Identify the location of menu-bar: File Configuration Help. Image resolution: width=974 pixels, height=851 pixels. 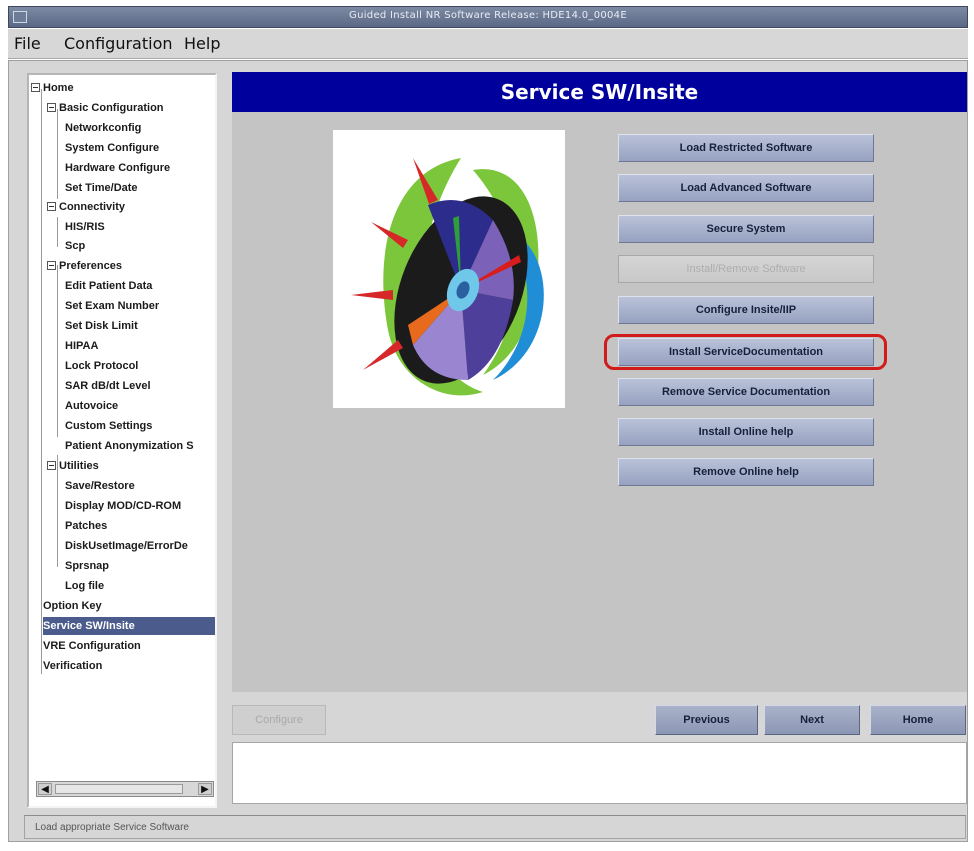
(488, 44).